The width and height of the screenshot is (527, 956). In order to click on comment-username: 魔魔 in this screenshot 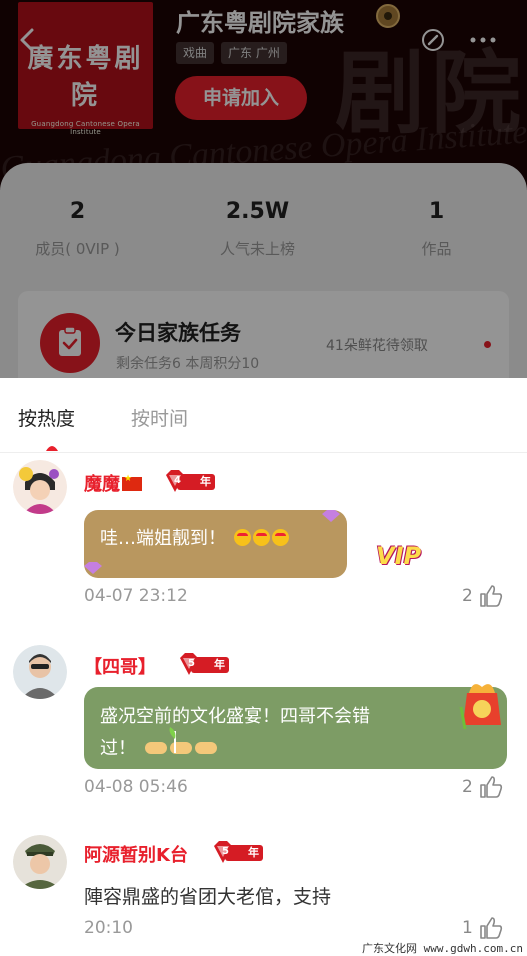, I will do `click(113, 483)`.